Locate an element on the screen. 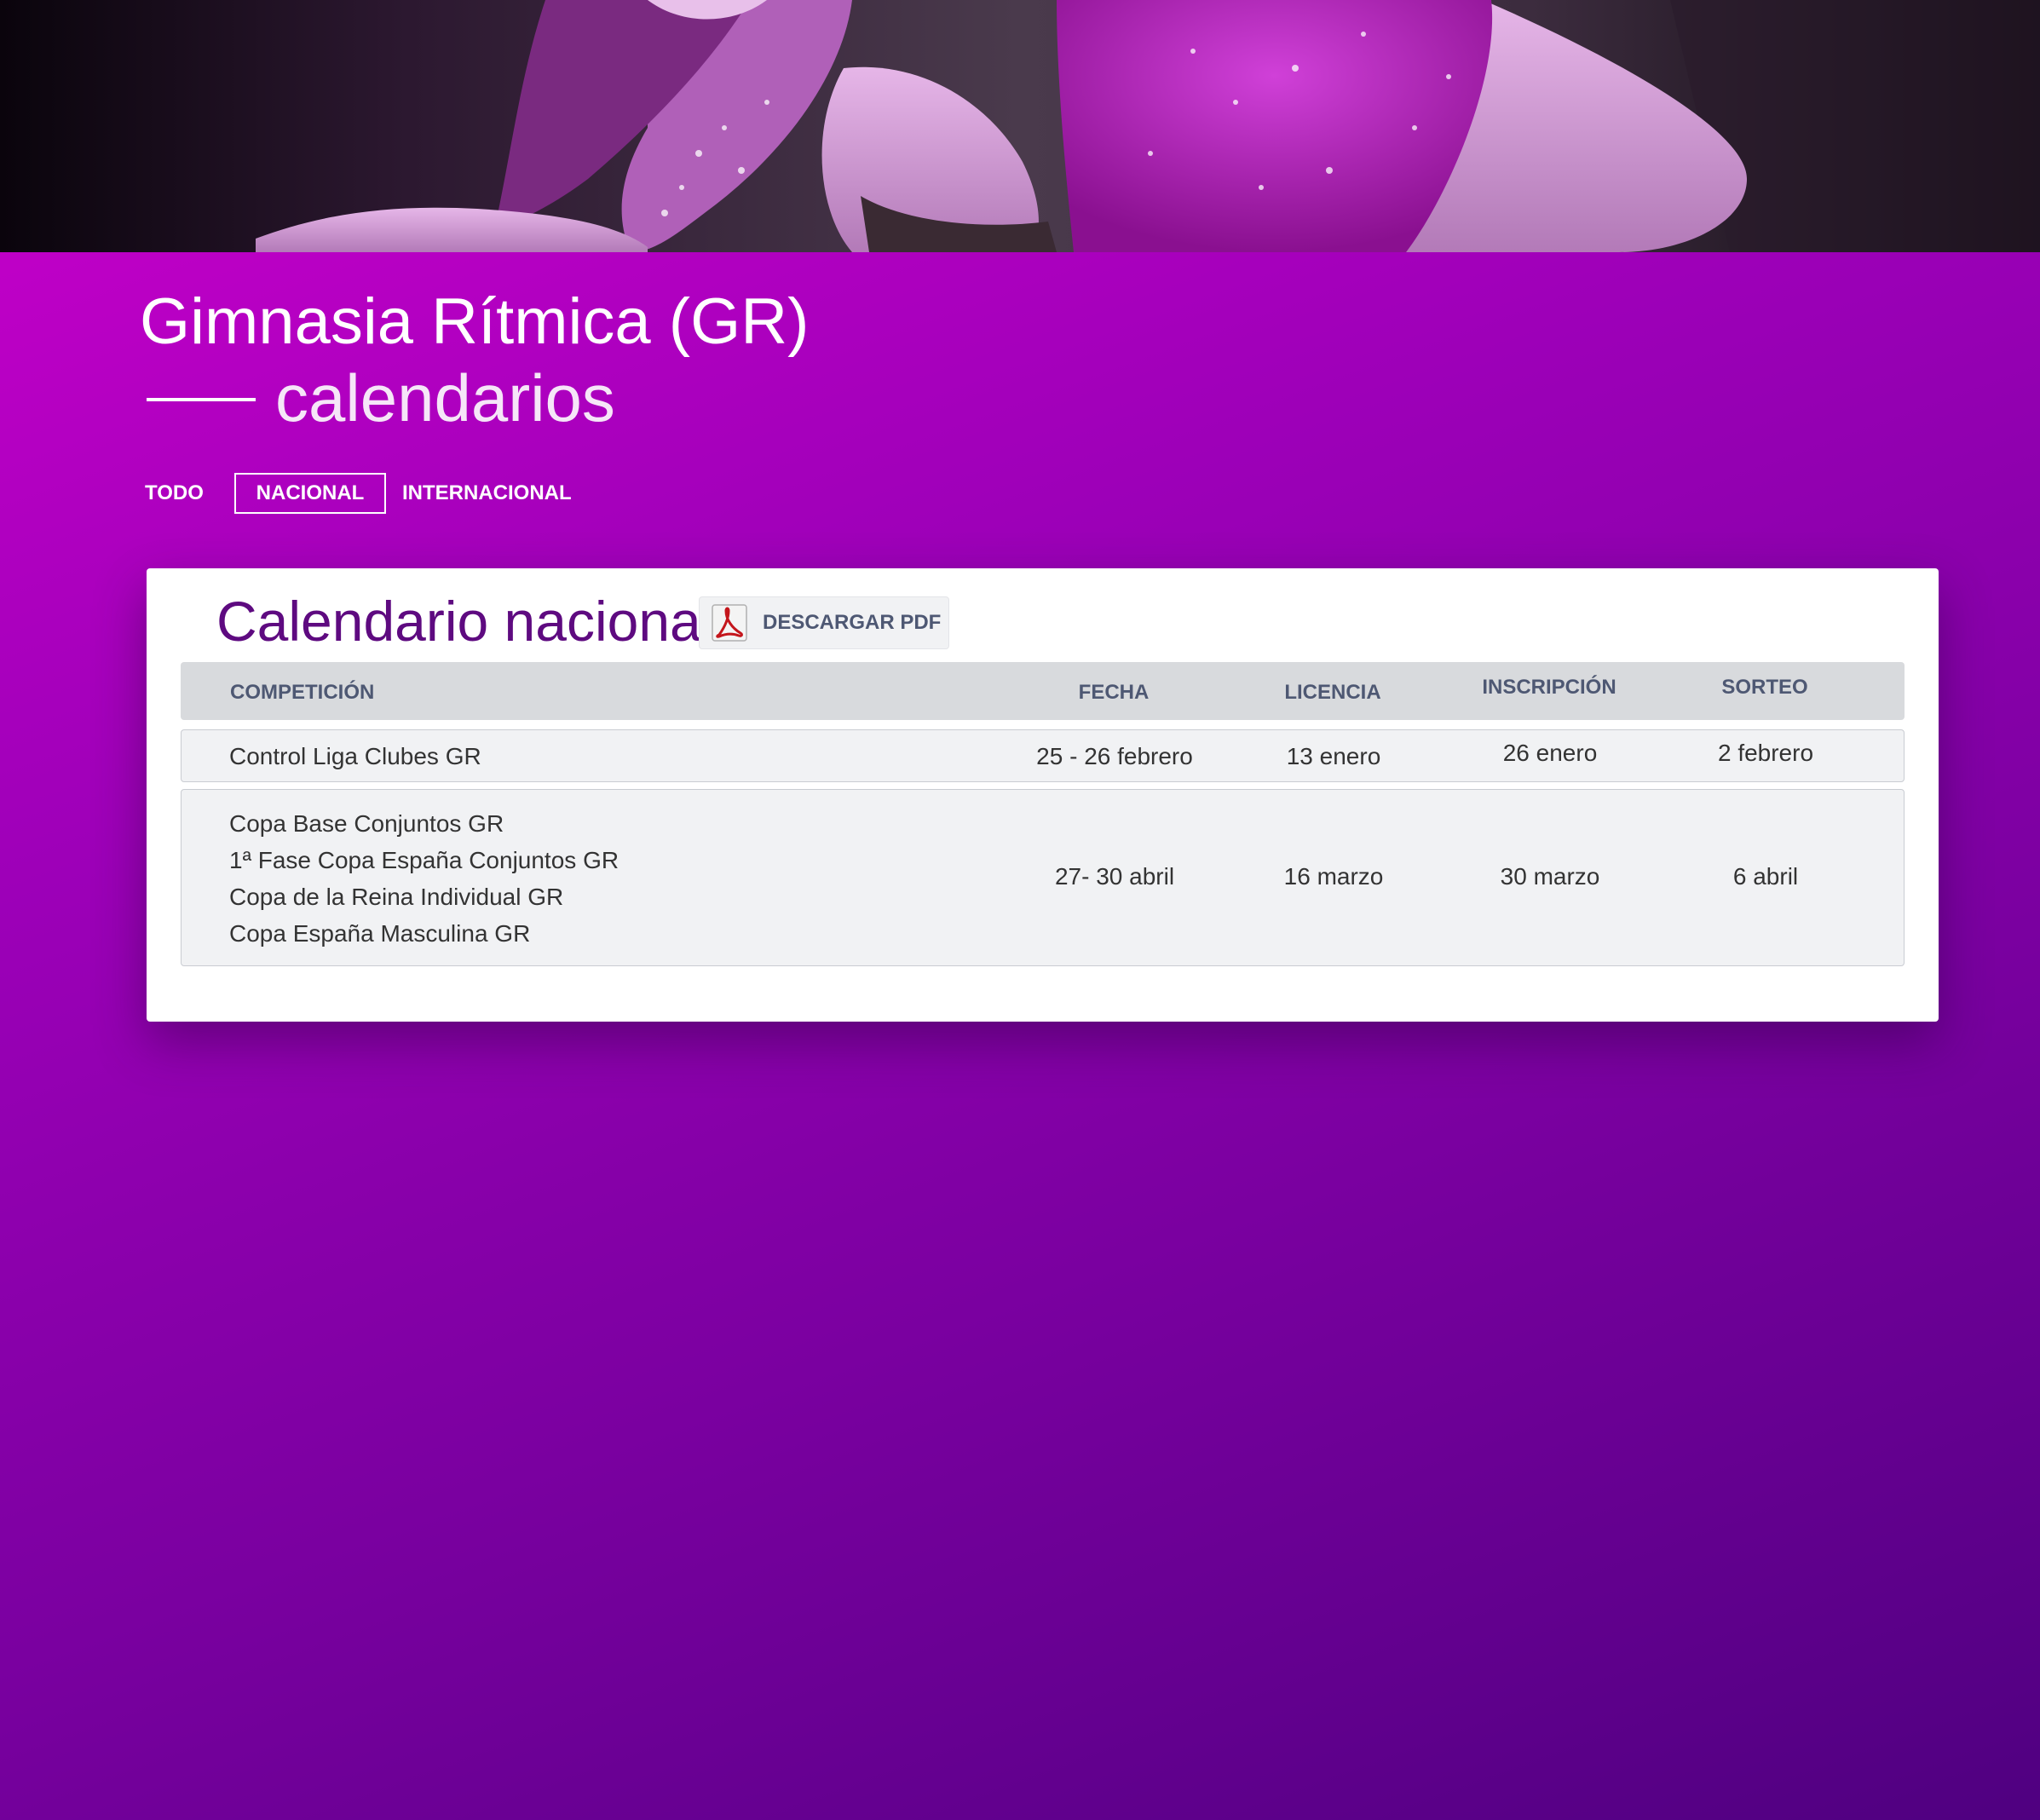 Image resolution: width=2040 pixels, height=1820 pixels. filter-todo: TODO is located at coordinates (174, 493).